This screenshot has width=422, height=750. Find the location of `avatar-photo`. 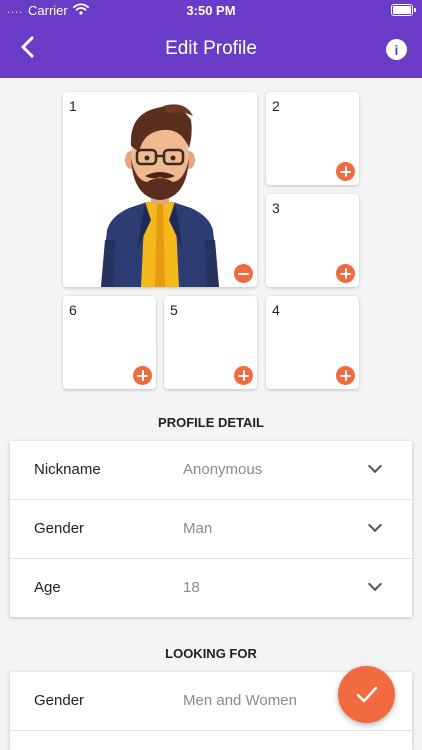

avatar-photo is located at coordinates (160, 195).